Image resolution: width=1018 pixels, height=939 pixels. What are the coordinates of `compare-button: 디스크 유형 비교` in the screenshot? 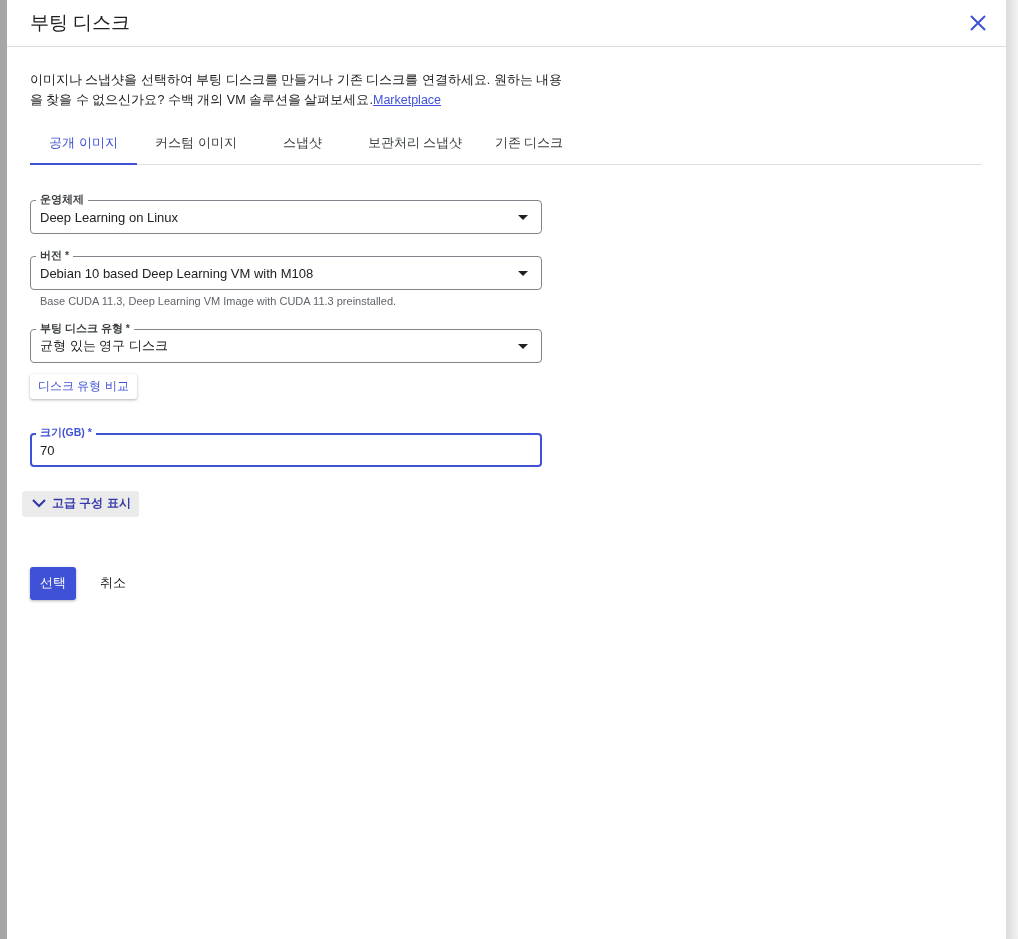 It's located at (83, 386).